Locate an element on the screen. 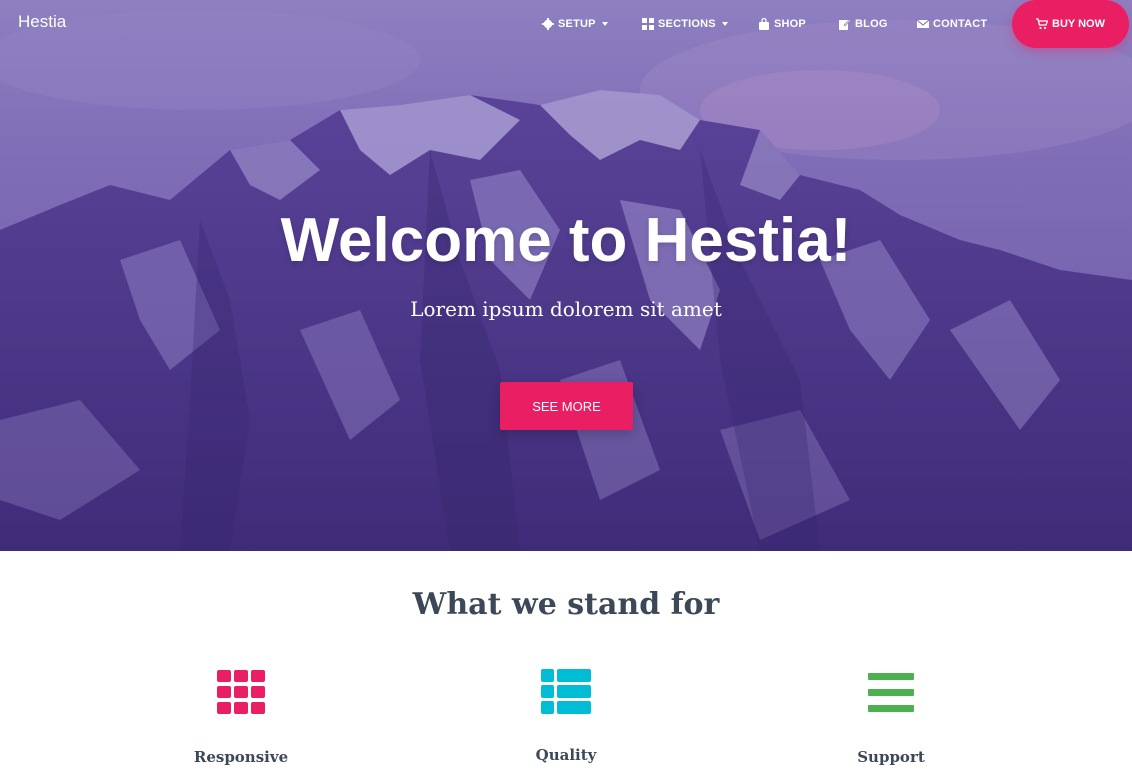 The height and width of the screenshot is (772, 1132). list-icon is located at coordinates (566, 691).